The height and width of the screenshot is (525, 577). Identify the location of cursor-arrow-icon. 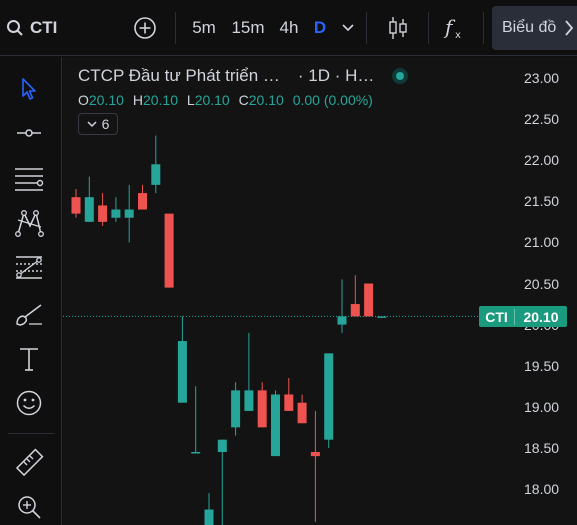
(29, 89).